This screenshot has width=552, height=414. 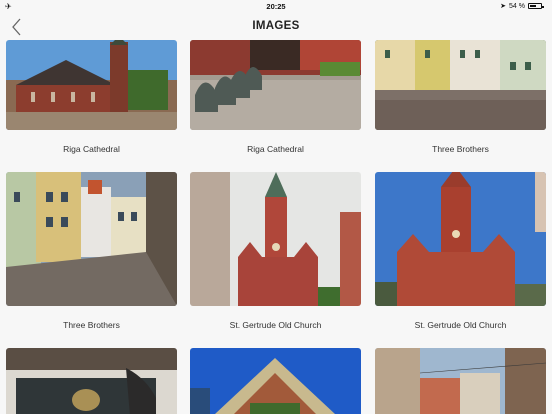 I want to click on status-time: 20:25, so click(x=276, y=6).